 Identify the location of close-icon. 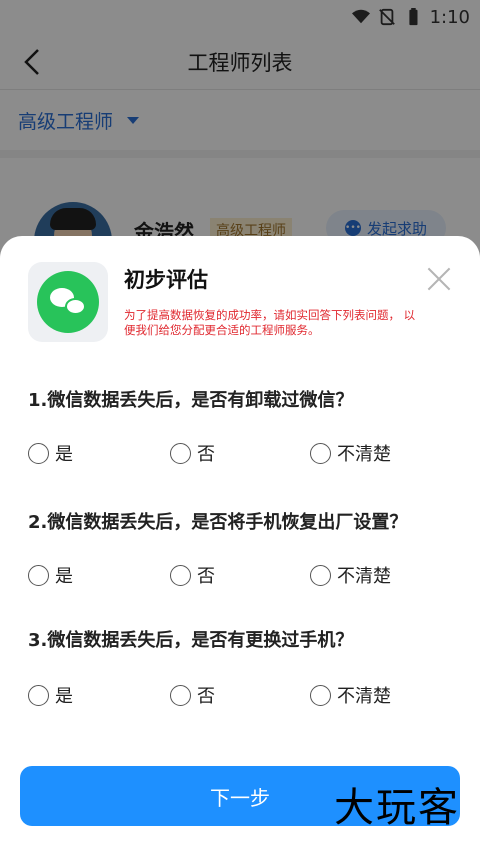
(439, 279).